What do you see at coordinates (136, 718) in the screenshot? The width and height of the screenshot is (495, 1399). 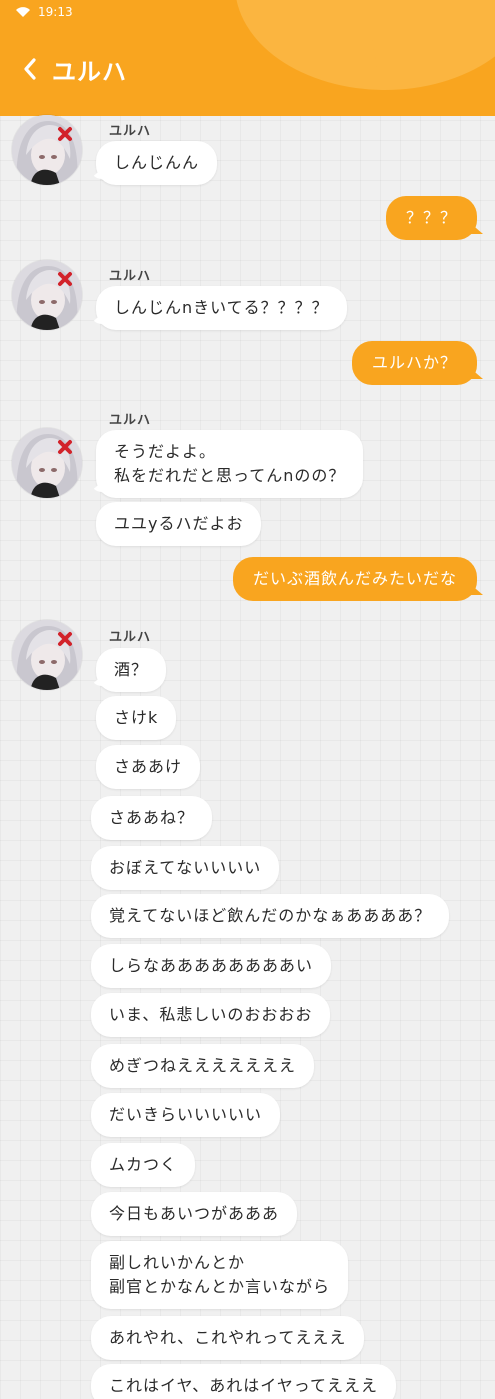 I see `incoming-message-bubble: さけk` at bounding box center [136, 718].